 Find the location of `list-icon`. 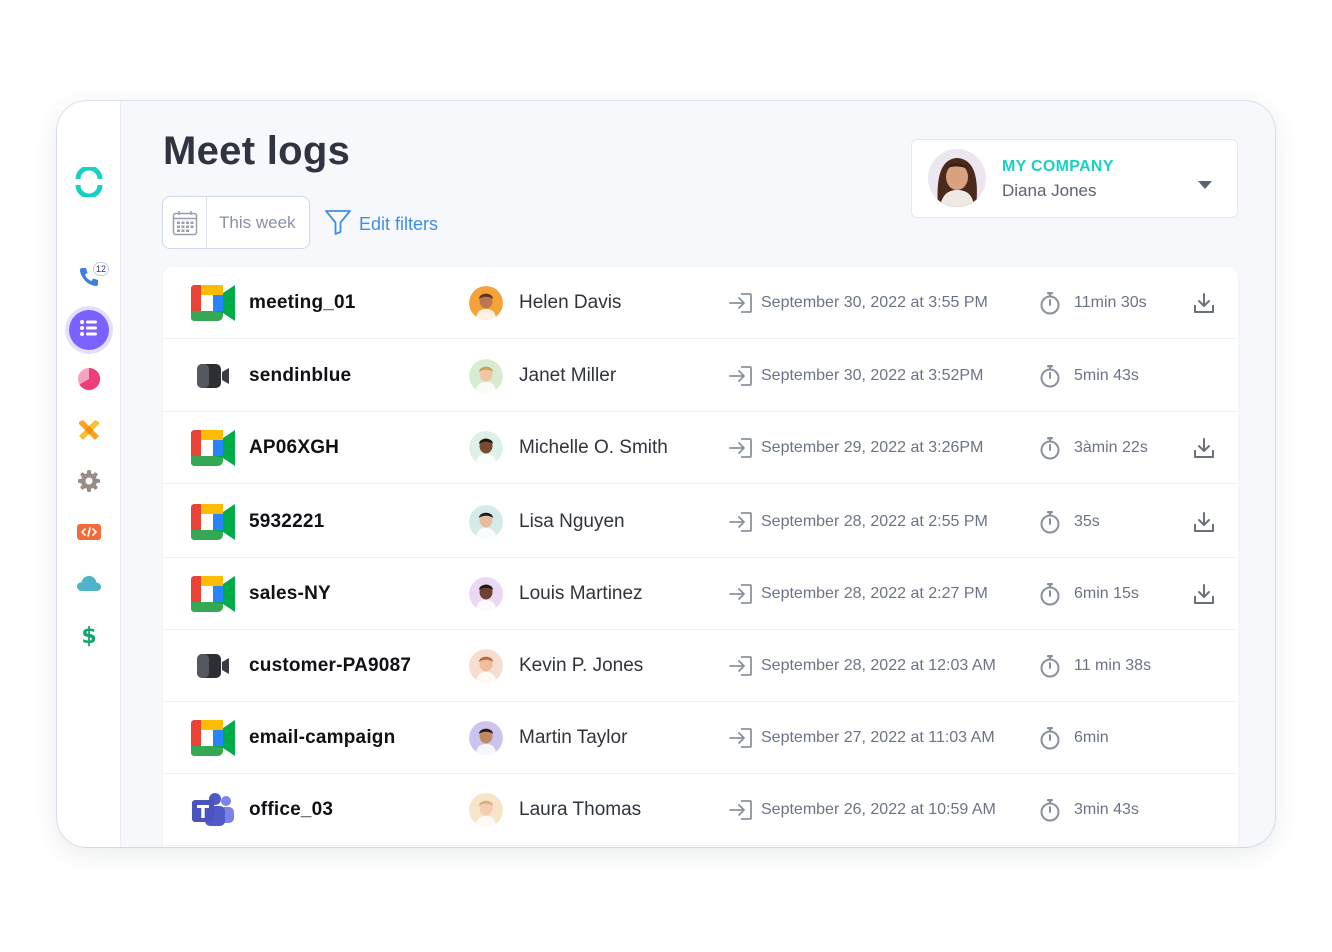

list-icon is located at coordinates (89, 330).